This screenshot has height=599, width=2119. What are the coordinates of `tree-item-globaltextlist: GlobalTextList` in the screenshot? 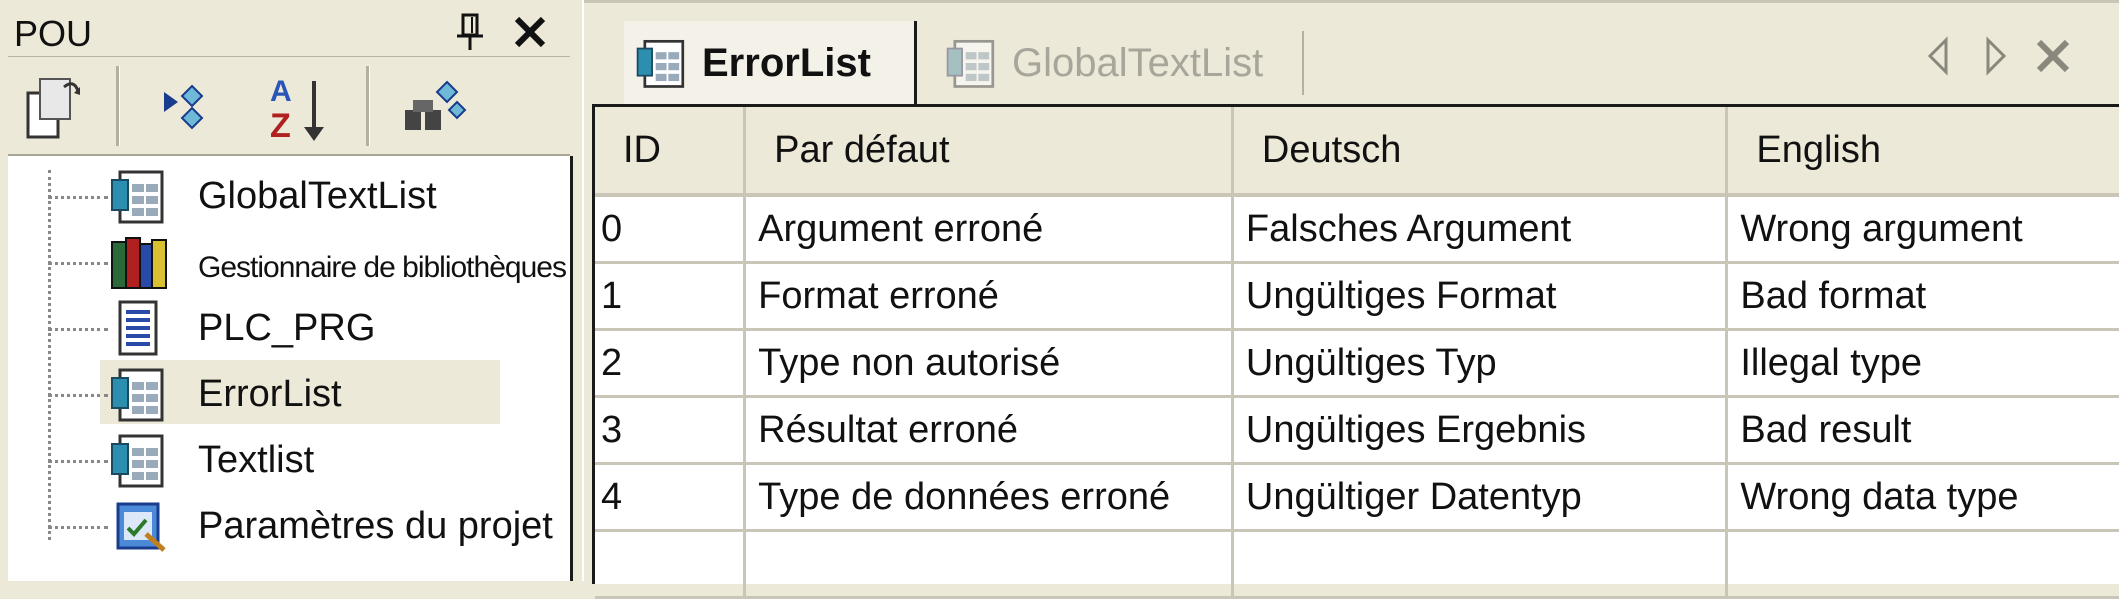 It's located at (289, 195).